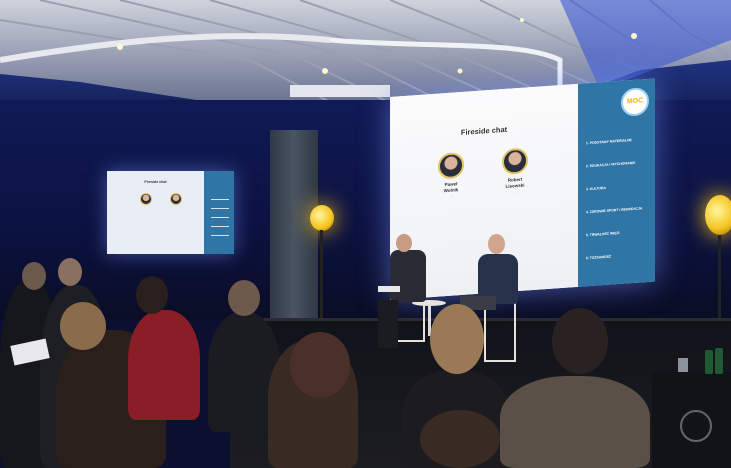 The image size is (731, 468). Describe the element at coordinates (484, 131) in the screenshot. I see `main-screen-title: Fireside chat` at that location.